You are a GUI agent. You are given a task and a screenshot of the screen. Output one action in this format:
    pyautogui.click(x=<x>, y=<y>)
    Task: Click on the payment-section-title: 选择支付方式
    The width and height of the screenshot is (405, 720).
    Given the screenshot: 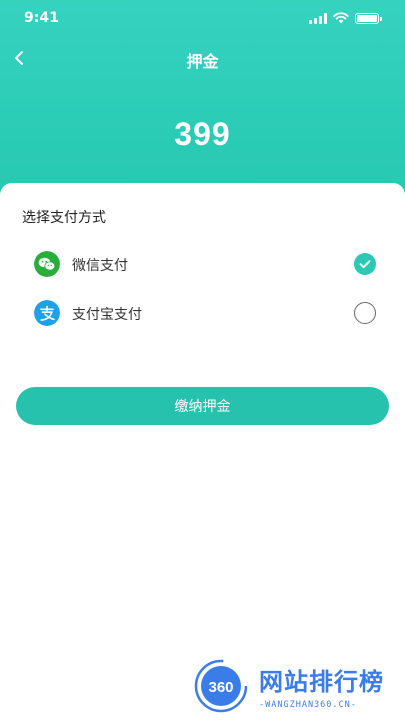 What is the action you would take?
    pyautogui.click(x=64, y=218)
    